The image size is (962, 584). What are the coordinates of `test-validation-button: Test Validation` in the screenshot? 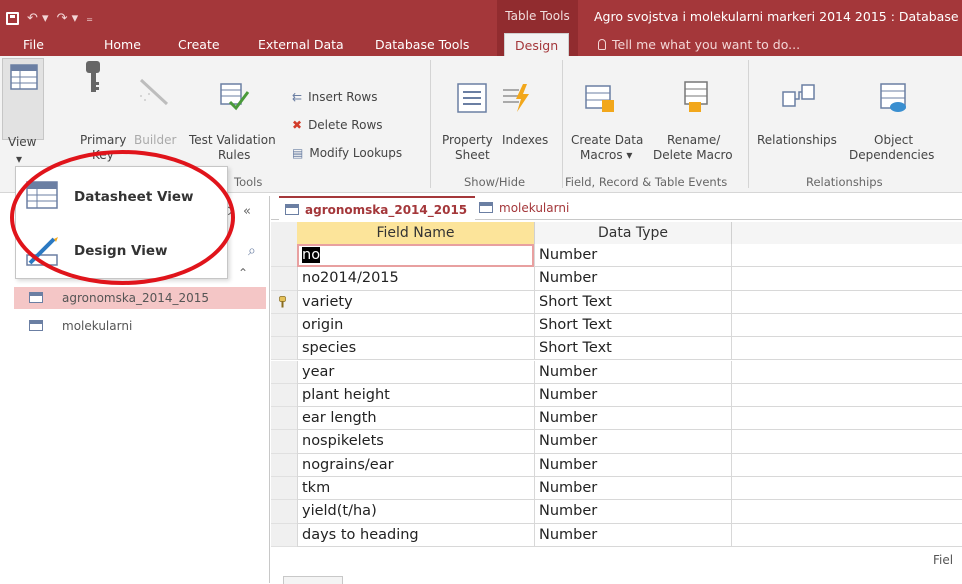 It's located at (232, 140).